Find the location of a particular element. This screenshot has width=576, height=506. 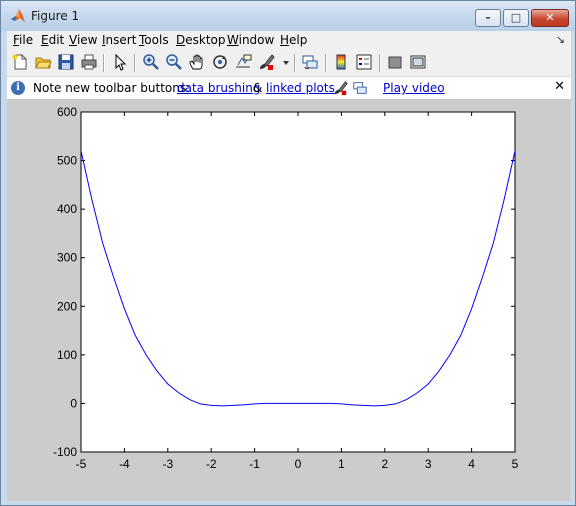

x-tick-label: -4 is located at coordinates (124, 464).